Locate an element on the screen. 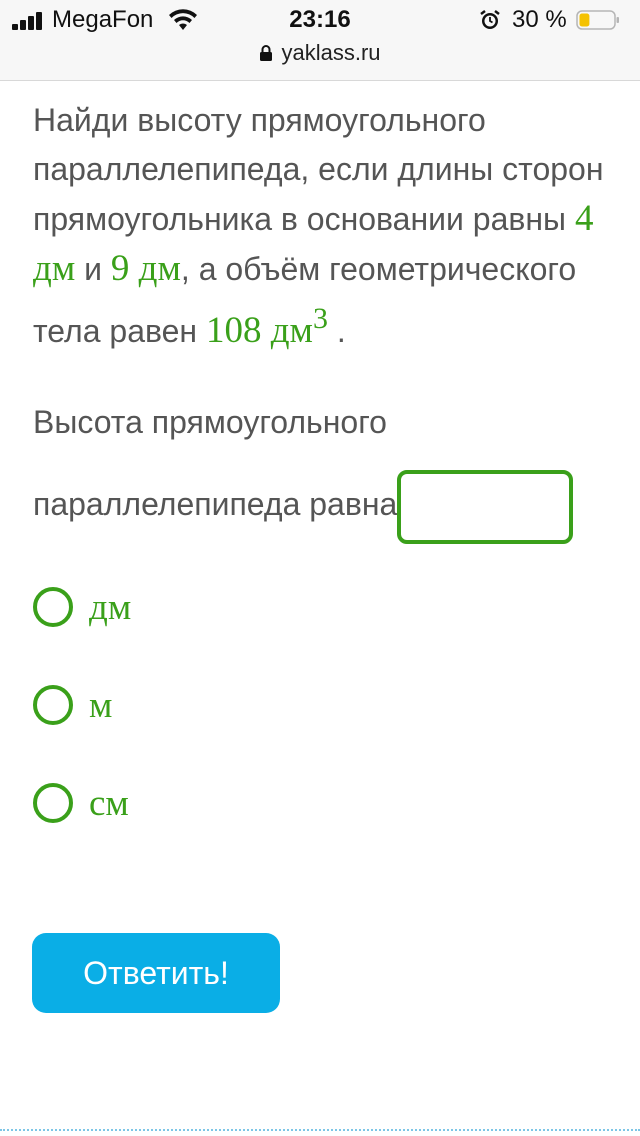 This screenshot has width=640, height=1136. lock-icon is located at coordinates (266, 53).